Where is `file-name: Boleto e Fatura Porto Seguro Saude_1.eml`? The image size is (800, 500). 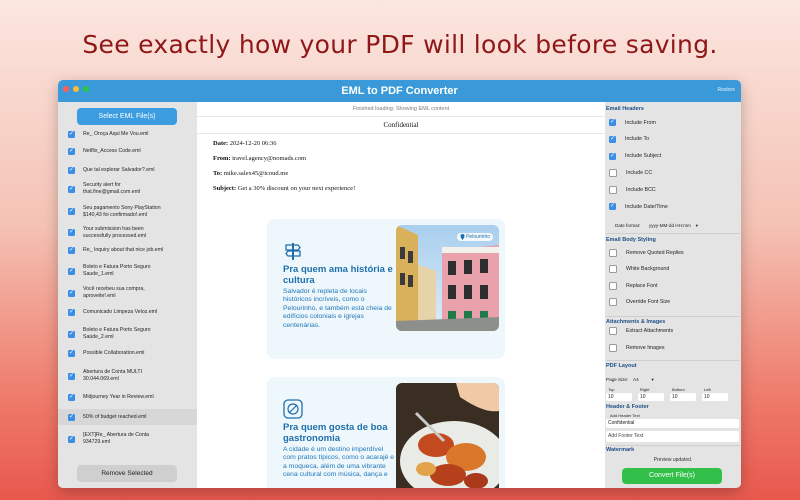 file-name: Boleto e Fatura Porto Seguro Saude_1.eml is located at coordinates (117, 270).